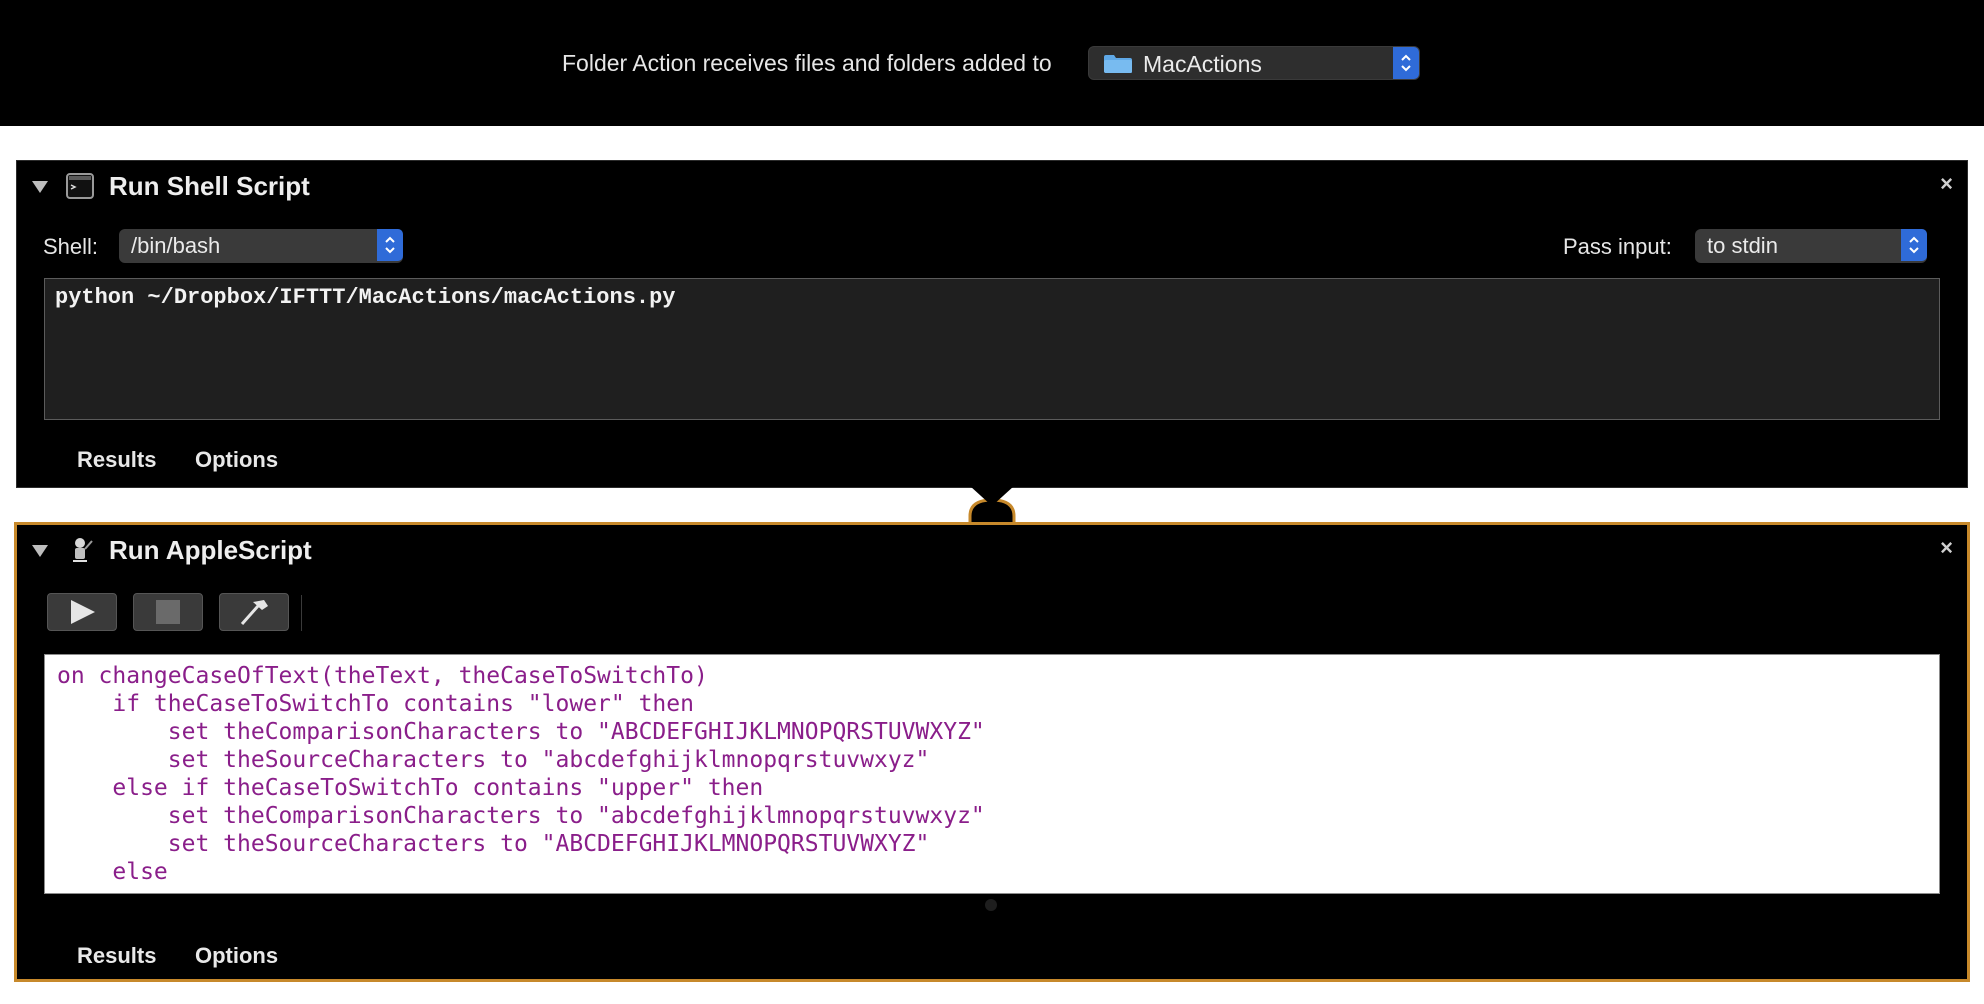  I want to click on hammer-icon, so click(254, 612).